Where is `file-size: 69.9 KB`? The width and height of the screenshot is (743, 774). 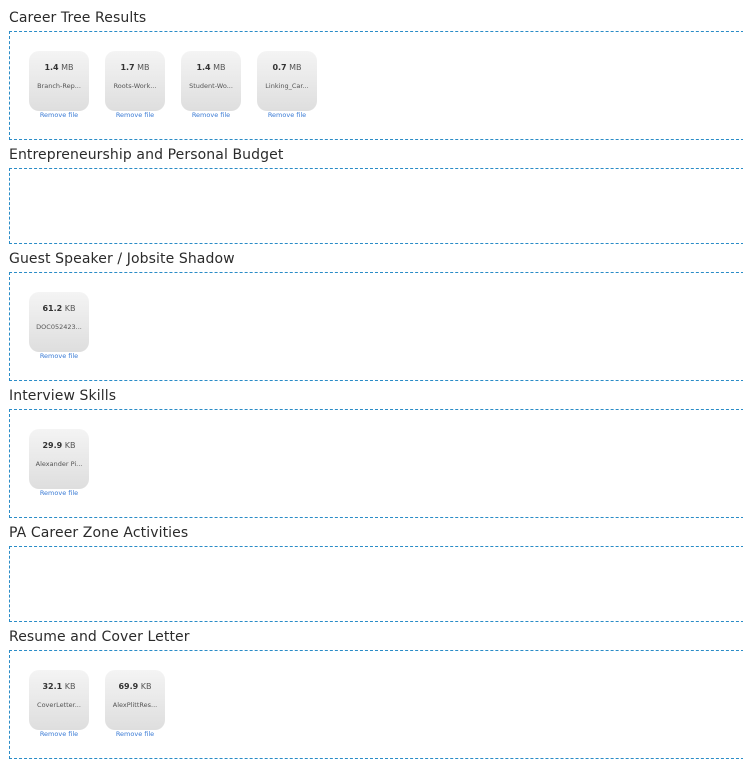
file-size: 69.9 KB is located at coordinates (135, 686).